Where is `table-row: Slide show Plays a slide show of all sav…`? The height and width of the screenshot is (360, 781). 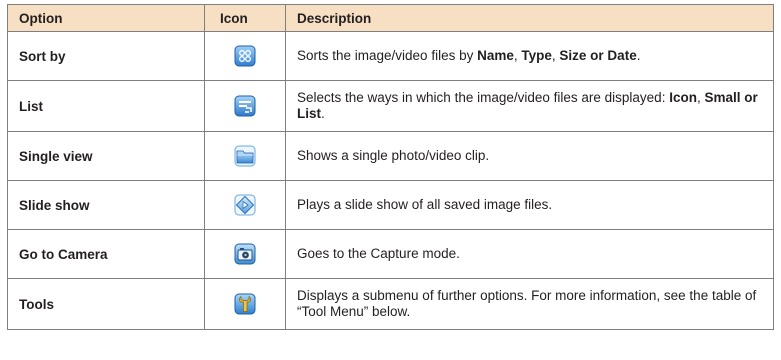
table-row: Slide show Plays a slide show of all sav… is located at coordinates (390, 205).